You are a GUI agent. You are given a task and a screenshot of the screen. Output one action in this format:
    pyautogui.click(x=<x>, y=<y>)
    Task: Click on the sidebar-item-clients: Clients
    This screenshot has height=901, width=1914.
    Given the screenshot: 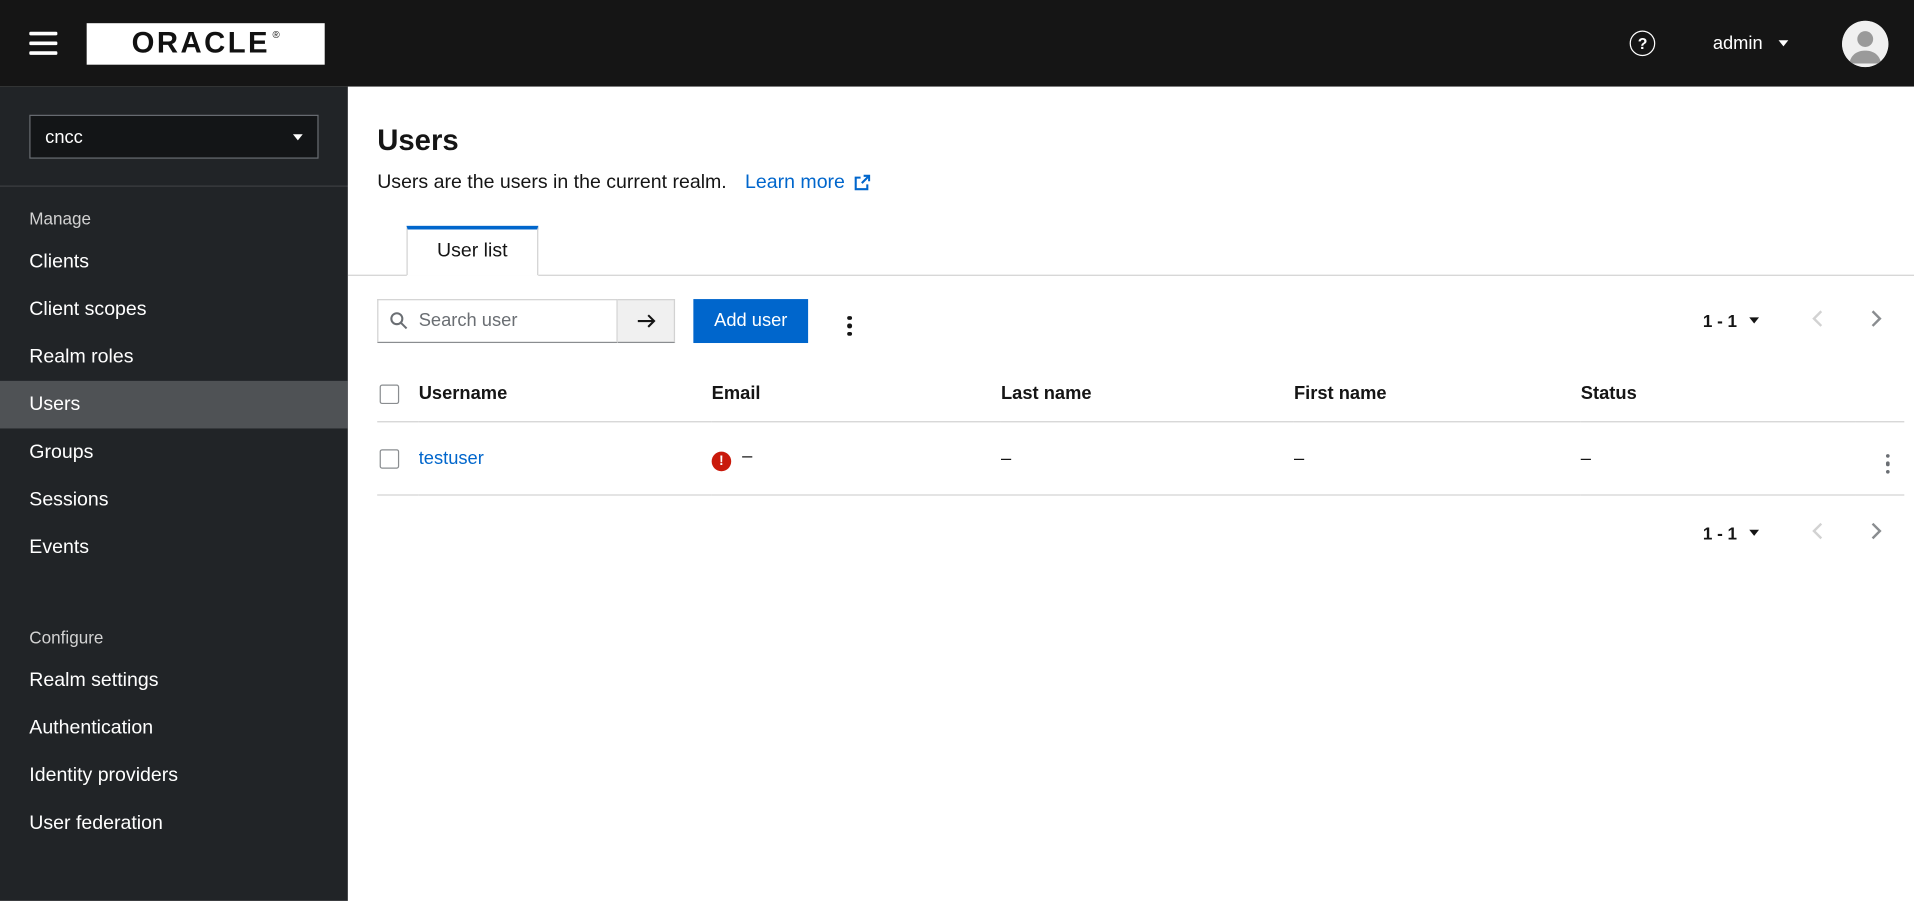 What is the action you would take?
    pyautogui.click(x=174, y=262)
    